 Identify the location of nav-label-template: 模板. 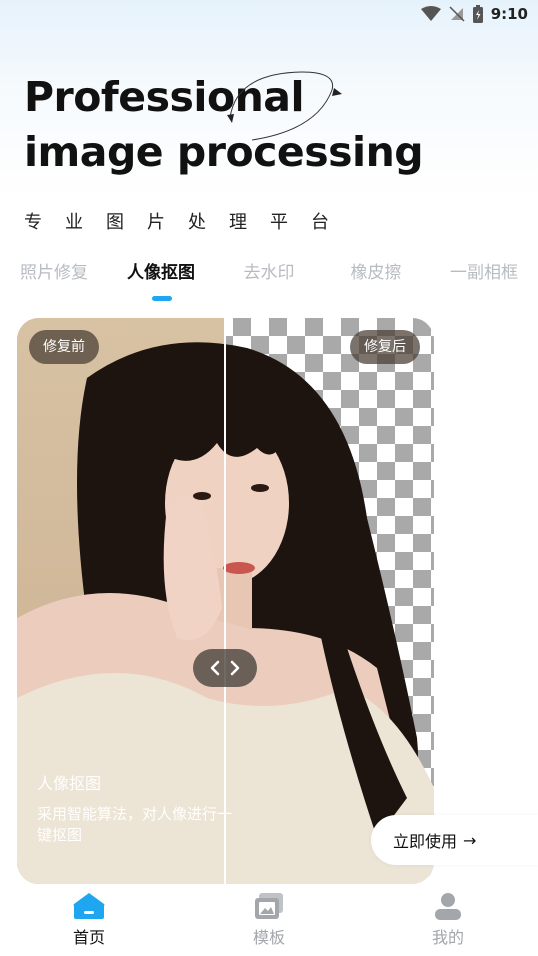
(268, 937).